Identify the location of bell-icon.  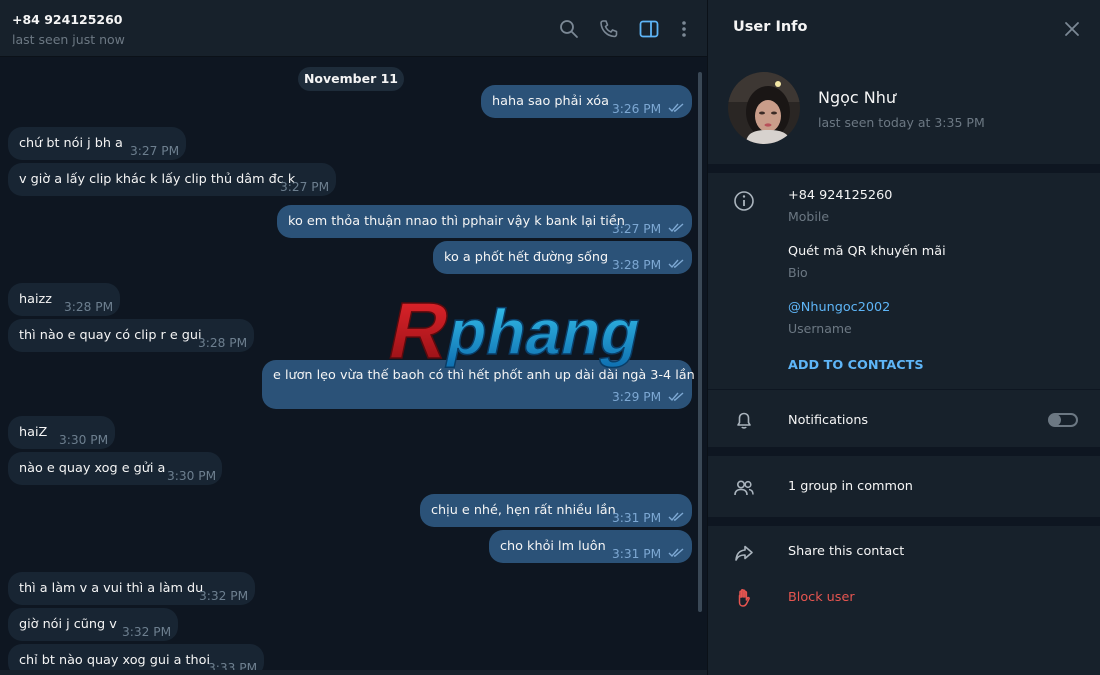
(744, 420).